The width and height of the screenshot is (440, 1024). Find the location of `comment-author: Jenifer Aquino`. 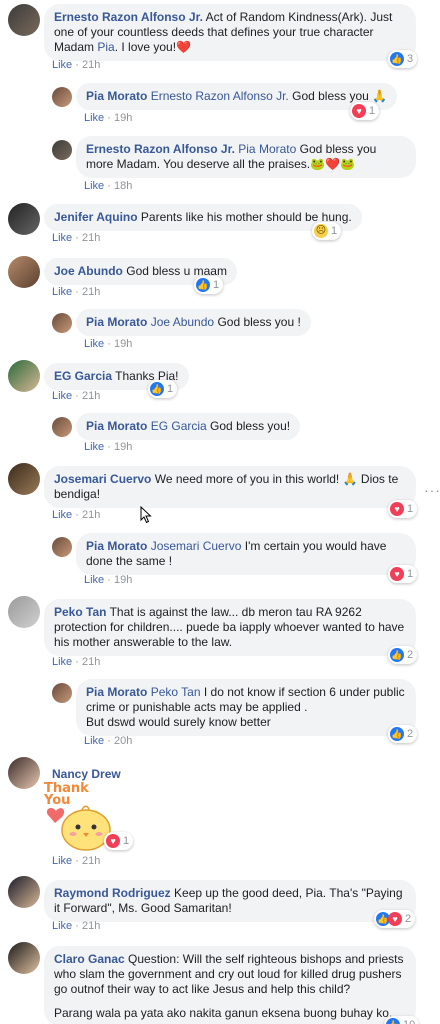

comment-author: Jenifer Aquino is located at coordinates (96, 217).